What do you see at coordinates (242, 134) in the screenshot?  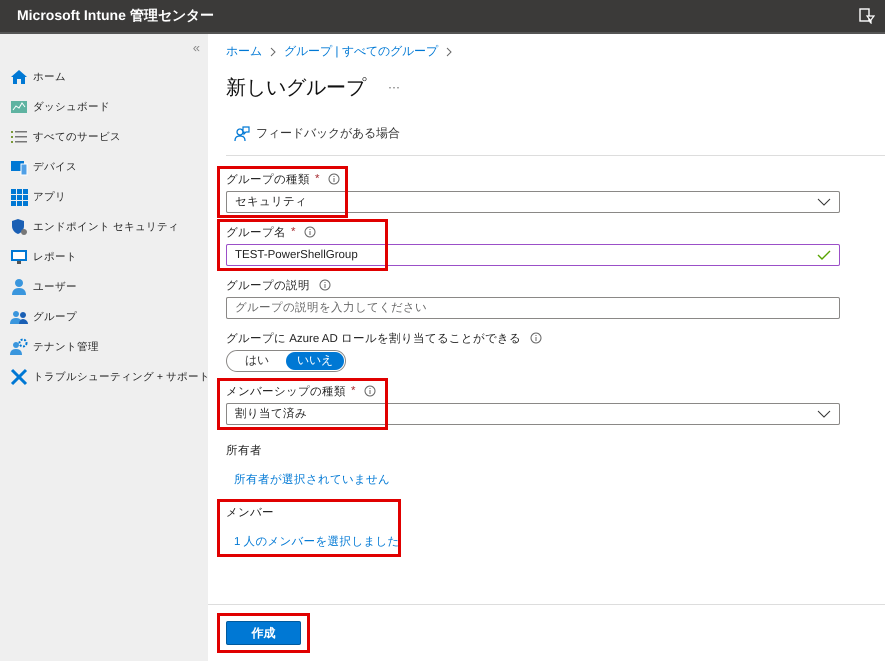 I see `feedback-icon` at bounding box center [242, 134].